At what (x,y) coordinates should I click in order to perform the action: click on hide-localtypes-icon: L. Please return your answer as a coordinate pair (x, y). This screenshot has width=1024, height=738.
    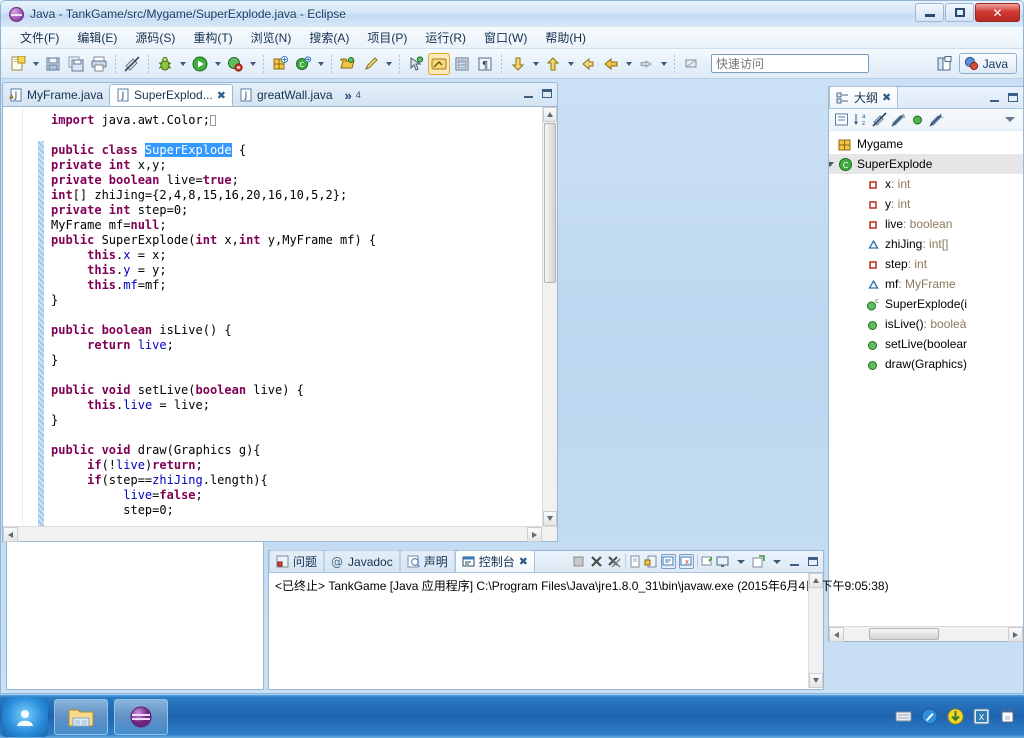
    Looking at the image, I should click on (936, 119).